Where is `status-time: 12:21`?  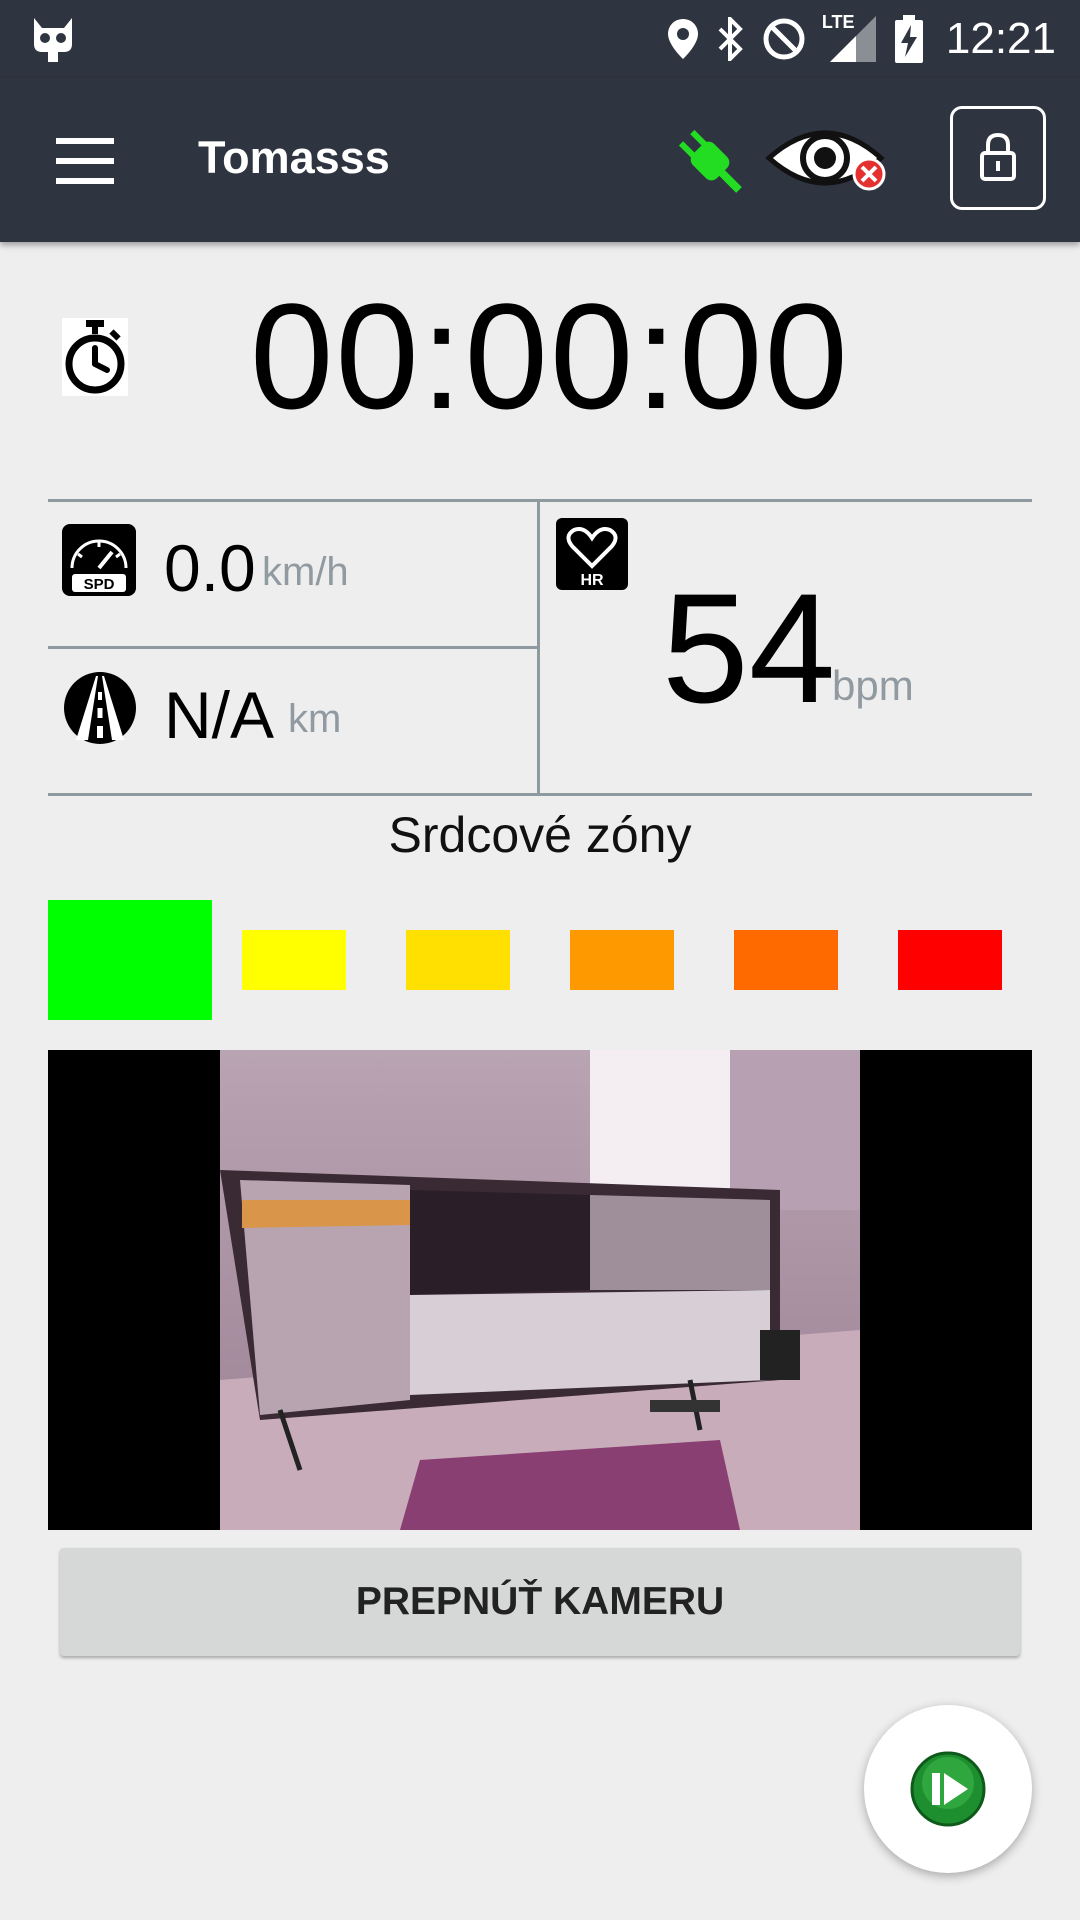 status-time: 12:21 is located at coordinates (1000, 38).